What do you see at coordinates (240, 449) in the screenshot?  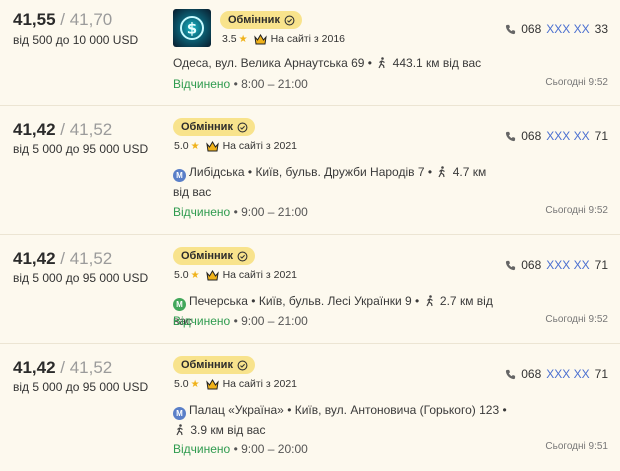 I see `opening-hours: Відчинено • 9:00 – 20:00` at bounding box center [240, 449].